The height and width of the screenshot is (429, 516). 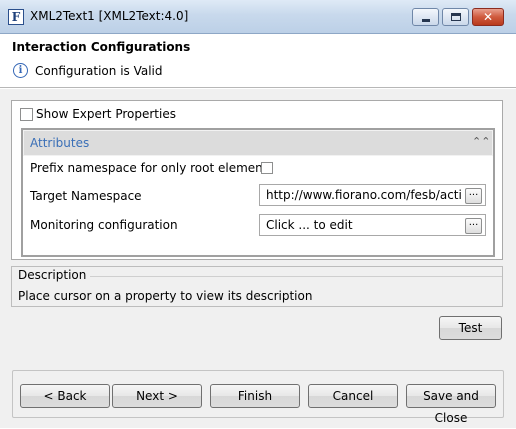 I want to click on show-expert-checkbox, so click(x=26, y=114).